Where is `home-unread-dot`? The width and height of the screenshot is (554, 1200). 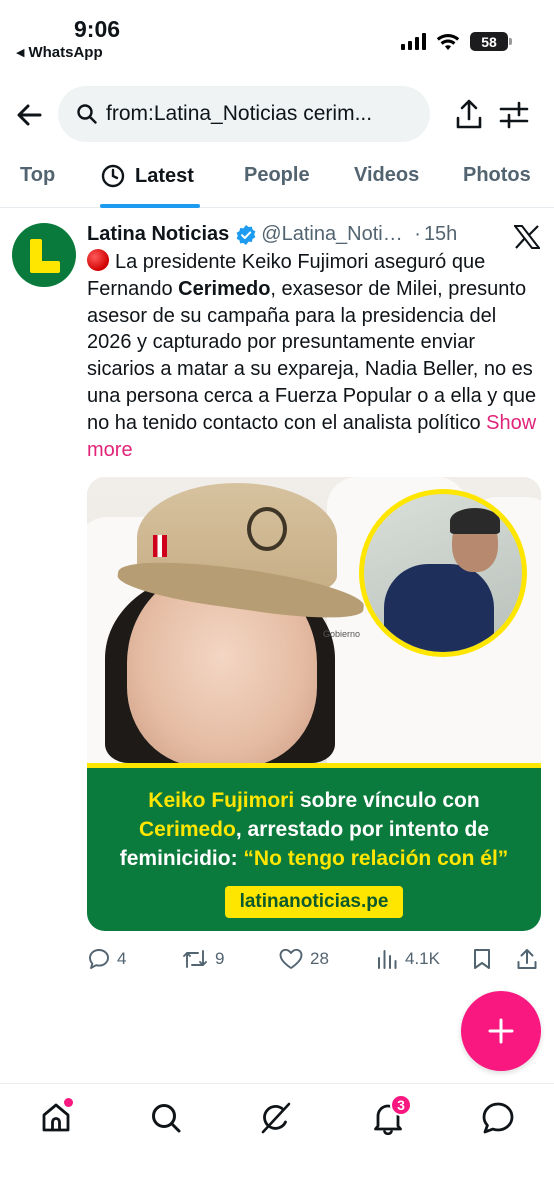
home-unread-dot is located at coordinates (68, 1102).